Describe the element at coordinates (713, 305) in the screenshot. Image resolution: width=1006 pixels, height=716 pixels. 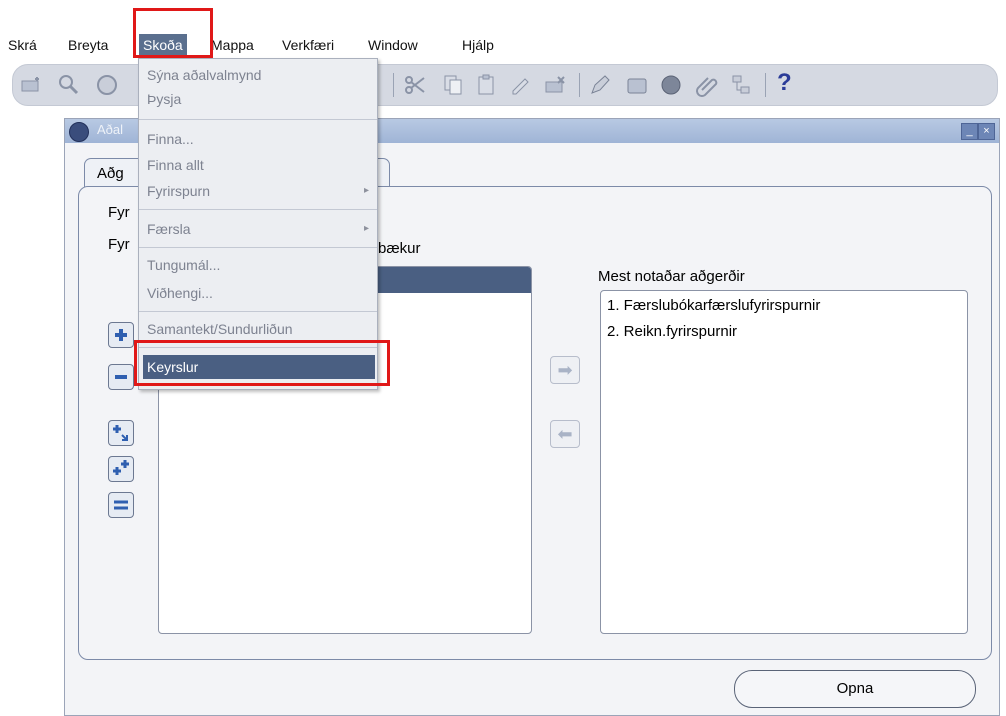
I see `list-item: 1. Færslubókarfærslufyrirspurnir` at that location.